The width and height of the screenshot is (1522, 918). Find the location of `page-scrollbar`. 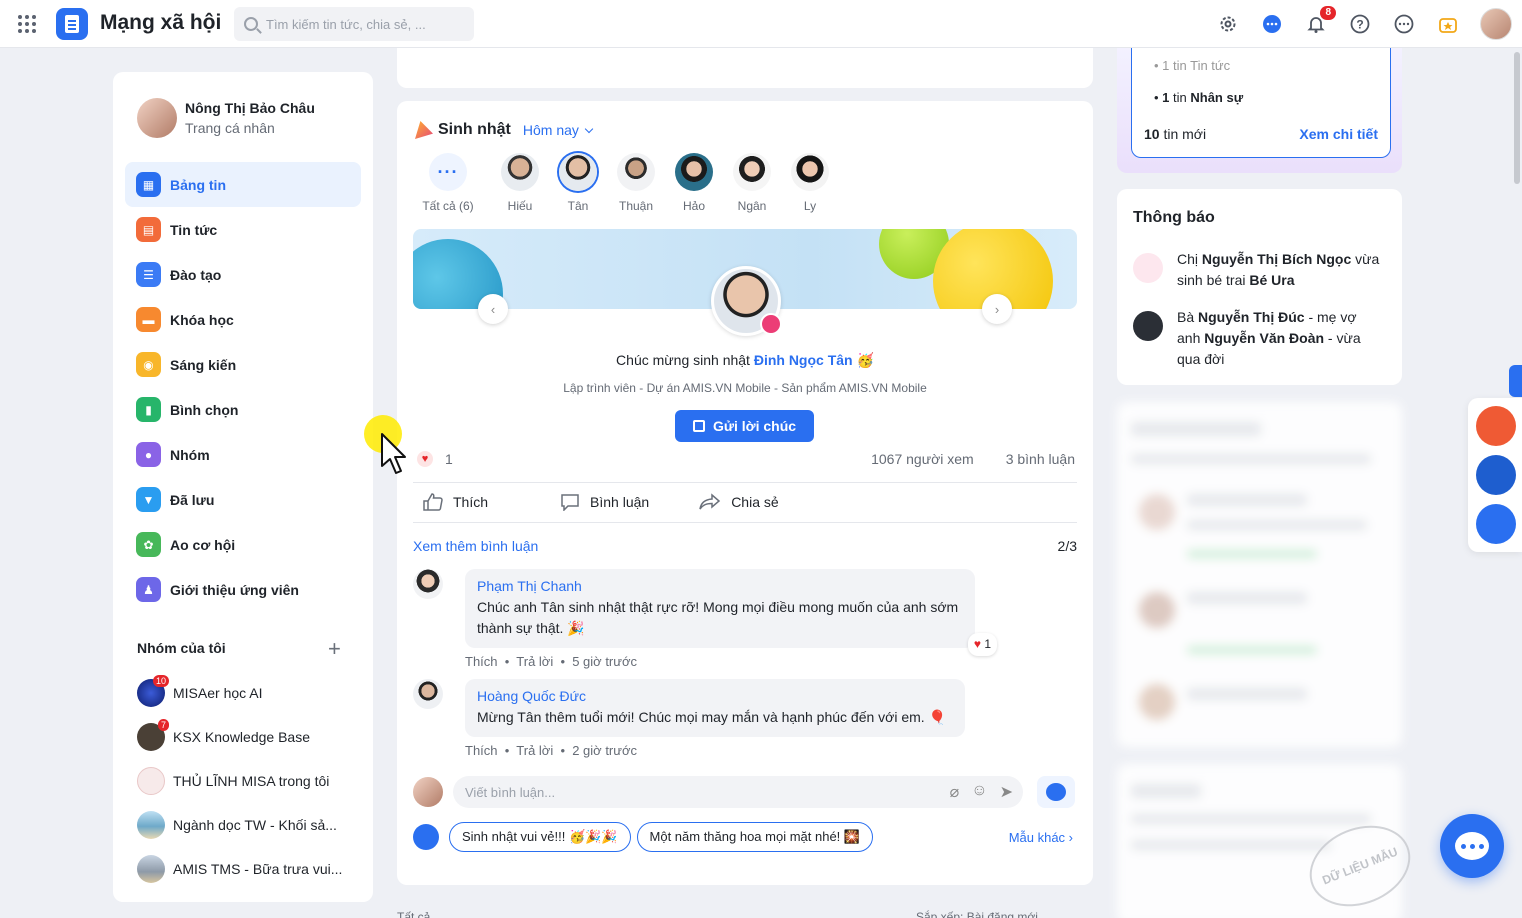

page-scrollbar is located at coordinates (1517, 118).